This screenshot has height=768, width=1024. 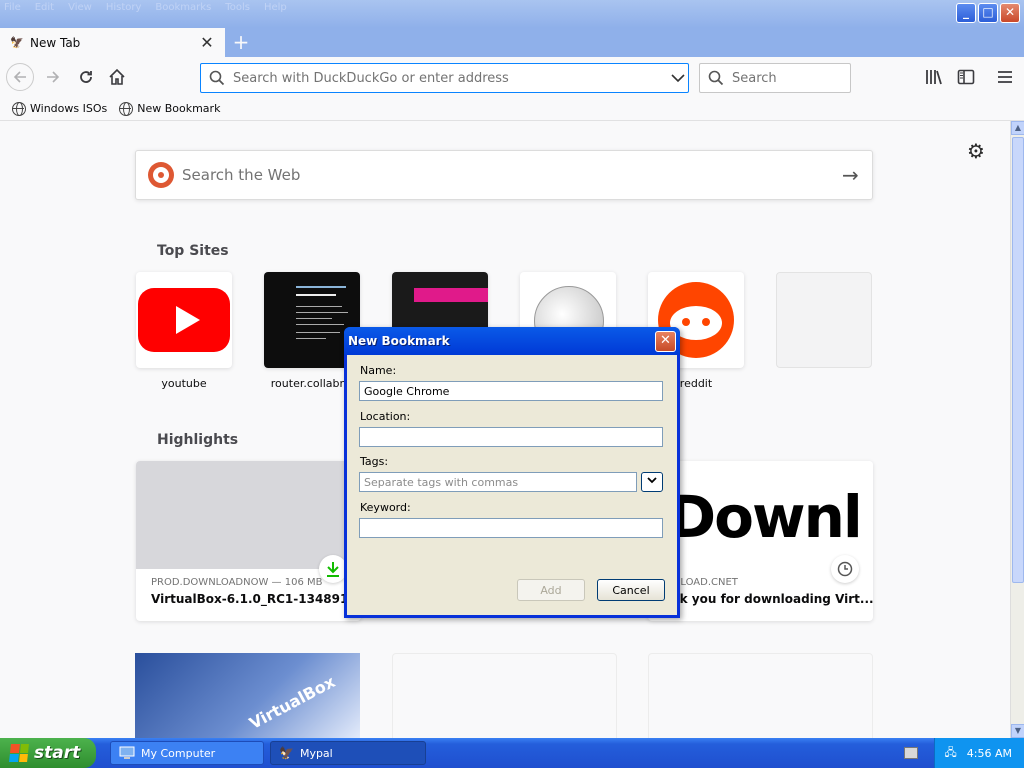 What do you see at coordinates (512, 753) in the screenshot?
I see `taskbar: start My Computer 🦅 Mypal 🖧 4:56 AM` at bounding box center [512, 753].